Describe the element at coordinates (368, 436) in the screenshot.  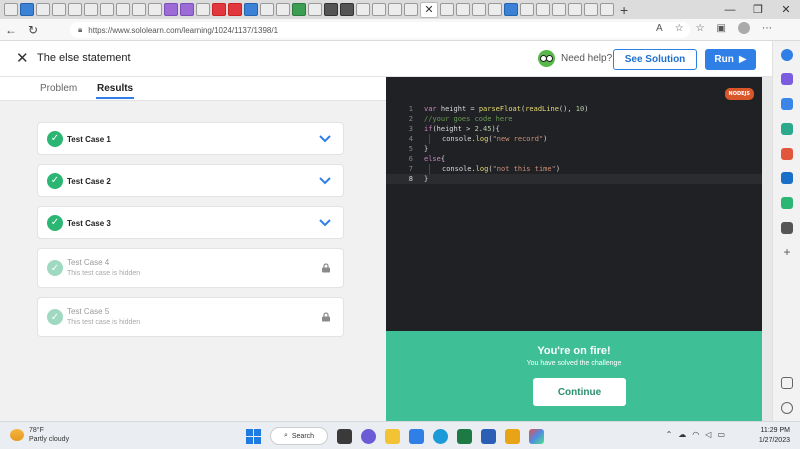
I see `chat-icon` at that location.